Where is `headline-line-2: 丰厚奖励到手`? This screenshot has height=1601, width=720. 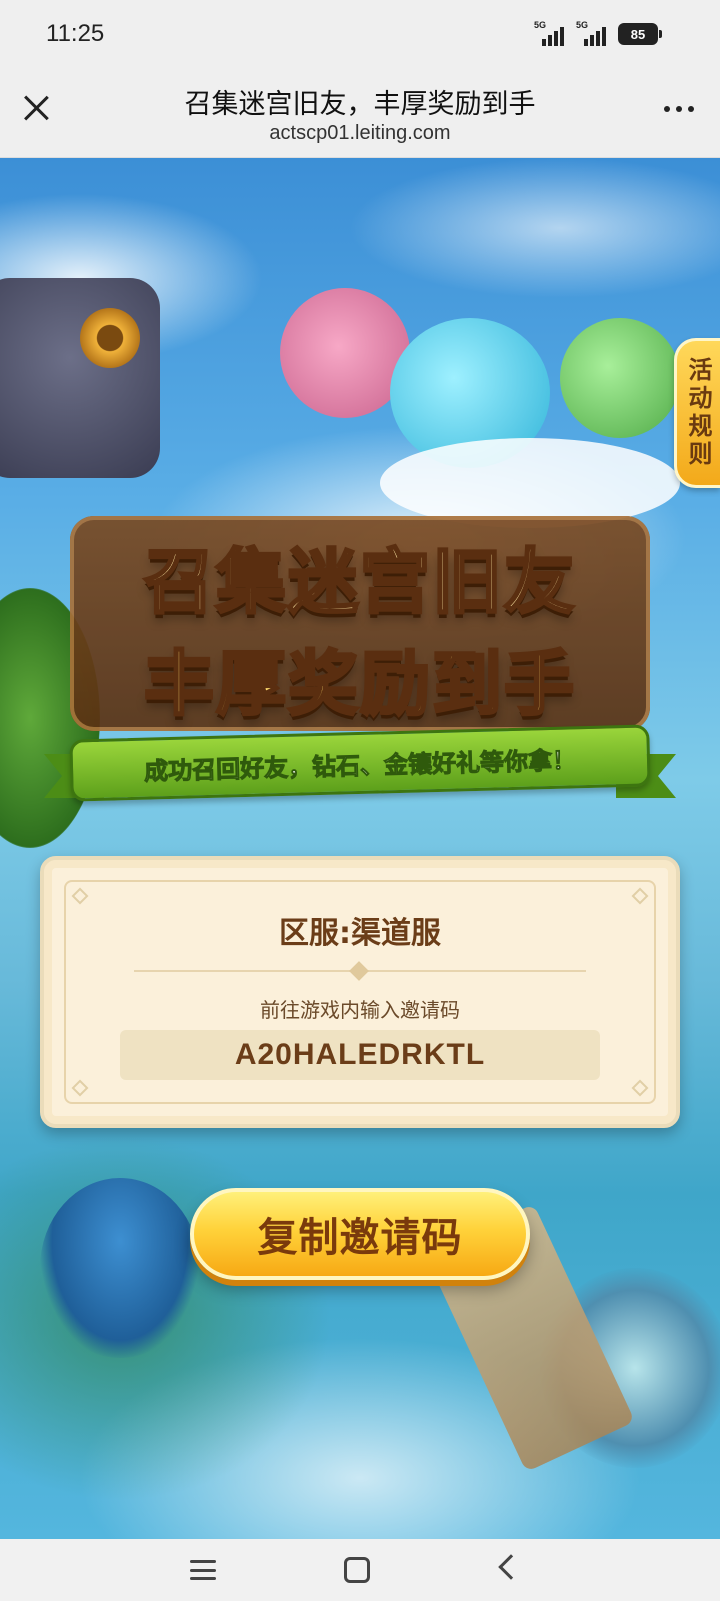 headline-line-2: 丰厚奖励到手 is located at coordinates (359, 684).